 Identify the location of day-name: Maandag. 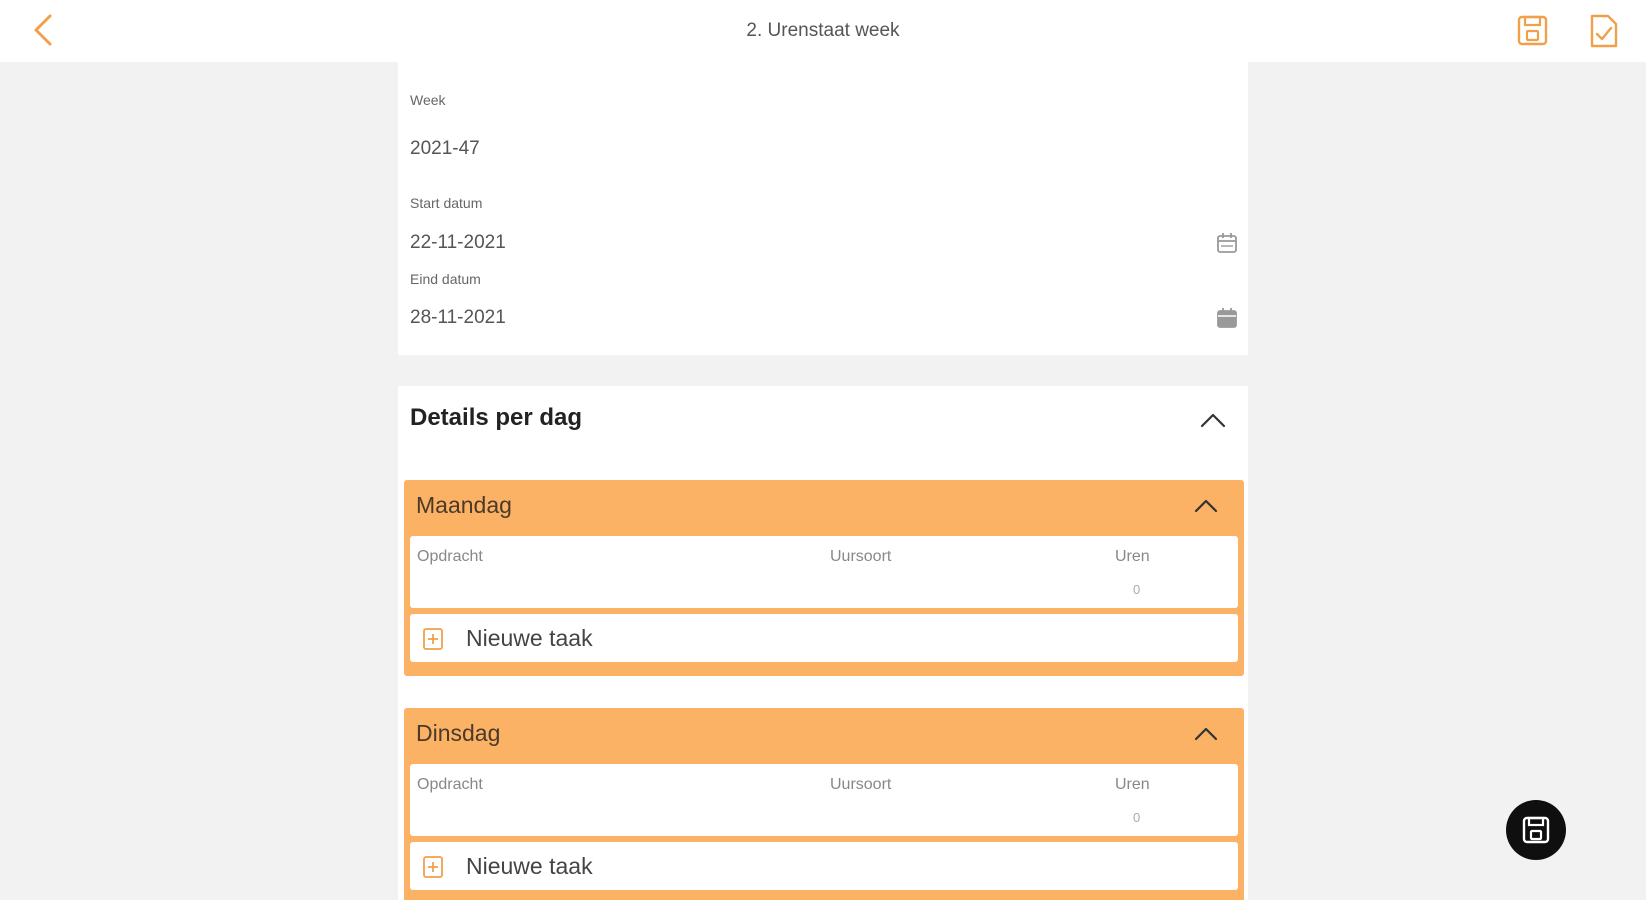
(464, 505).